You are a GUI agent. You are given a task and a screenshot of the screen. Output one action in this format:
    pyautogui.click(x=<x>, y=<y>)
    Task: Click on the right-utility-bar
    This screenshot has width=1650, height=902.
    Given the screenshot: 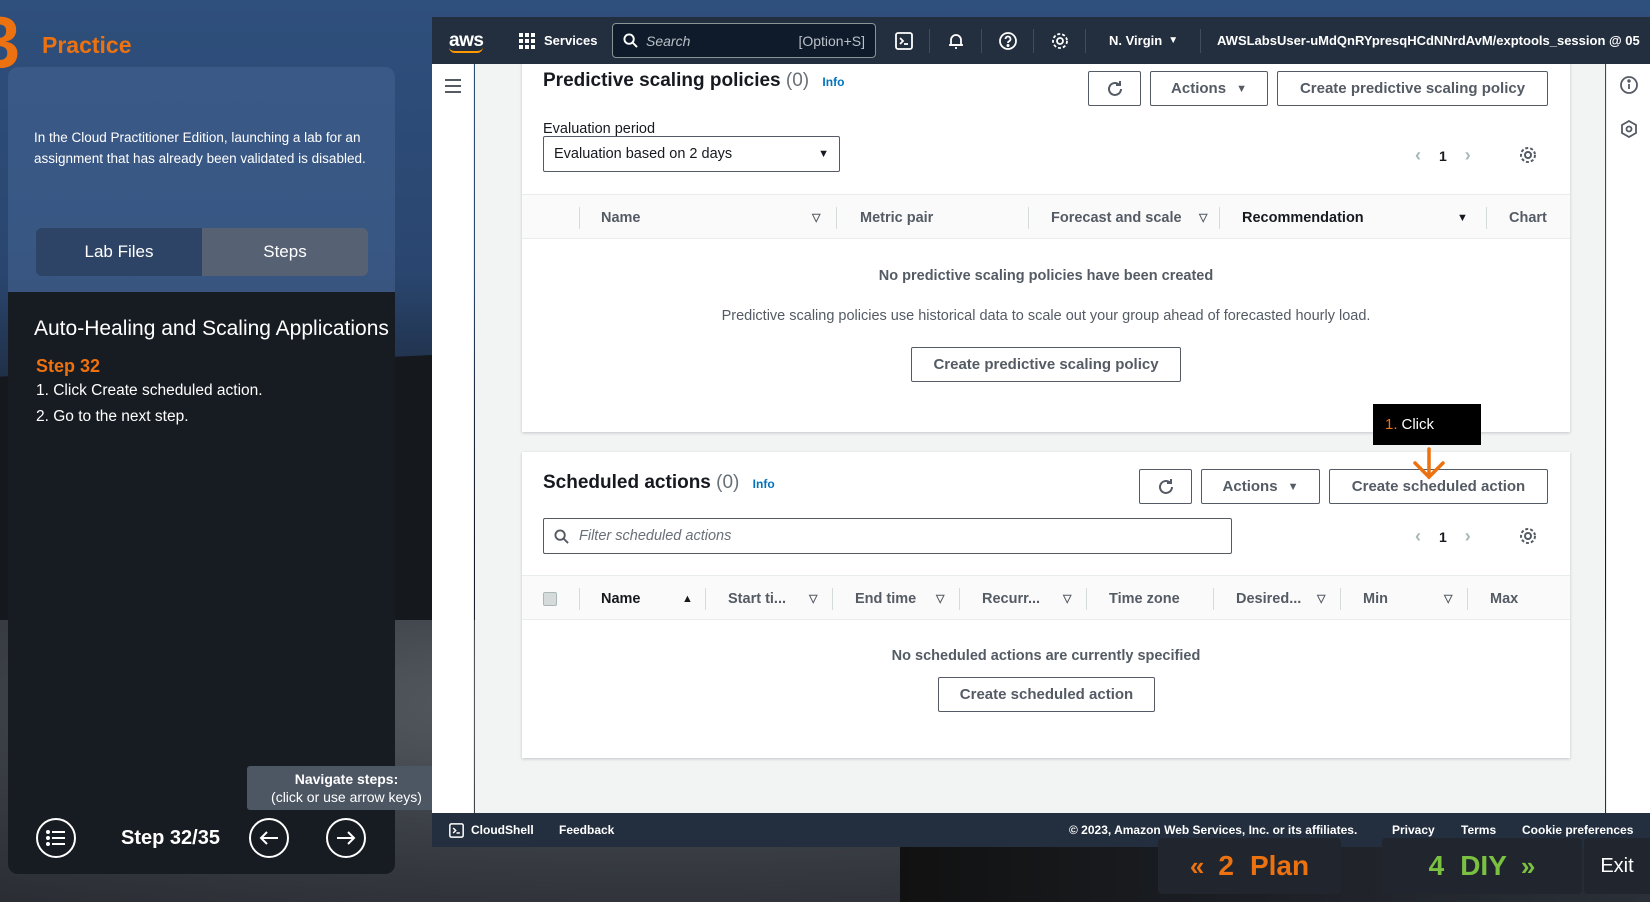 What is the action you would take?
    pyautogui.click(x=1628, y=438)
    